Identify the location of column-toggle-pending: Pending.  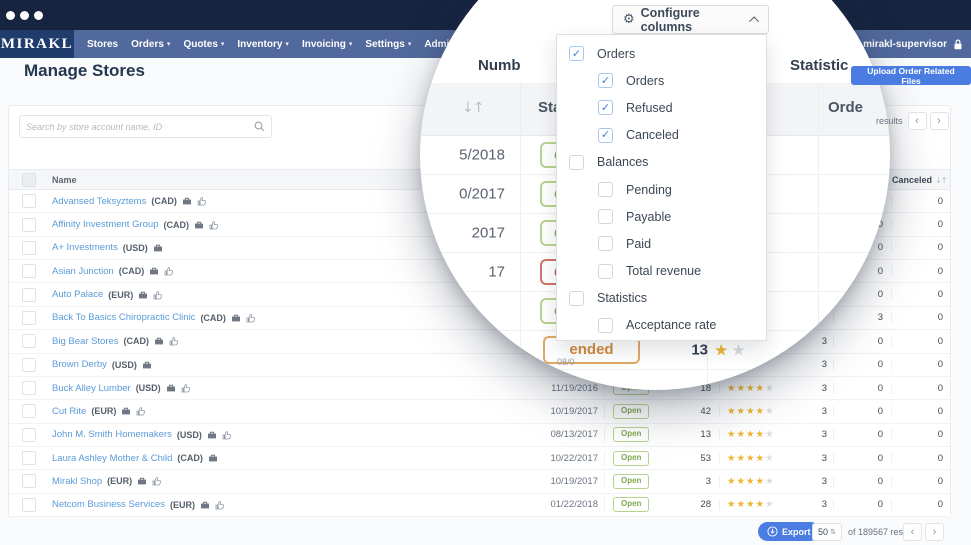
(661, 189).